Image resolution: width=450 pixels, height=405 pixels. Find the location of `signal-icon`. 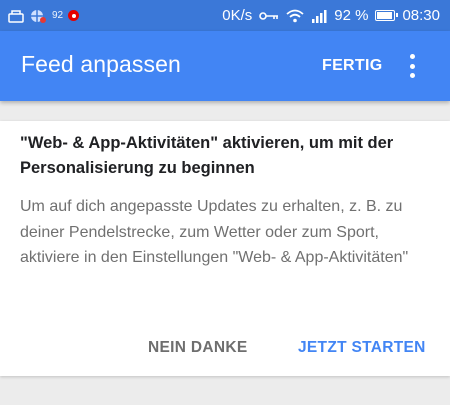

signal-icon is located at coordinates (319, 16).